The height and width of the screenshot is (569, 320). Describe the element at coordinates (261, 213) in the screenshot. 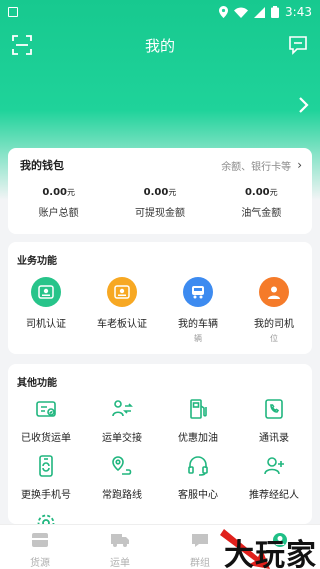

I see `wallet-label: 油气金额` at that location.